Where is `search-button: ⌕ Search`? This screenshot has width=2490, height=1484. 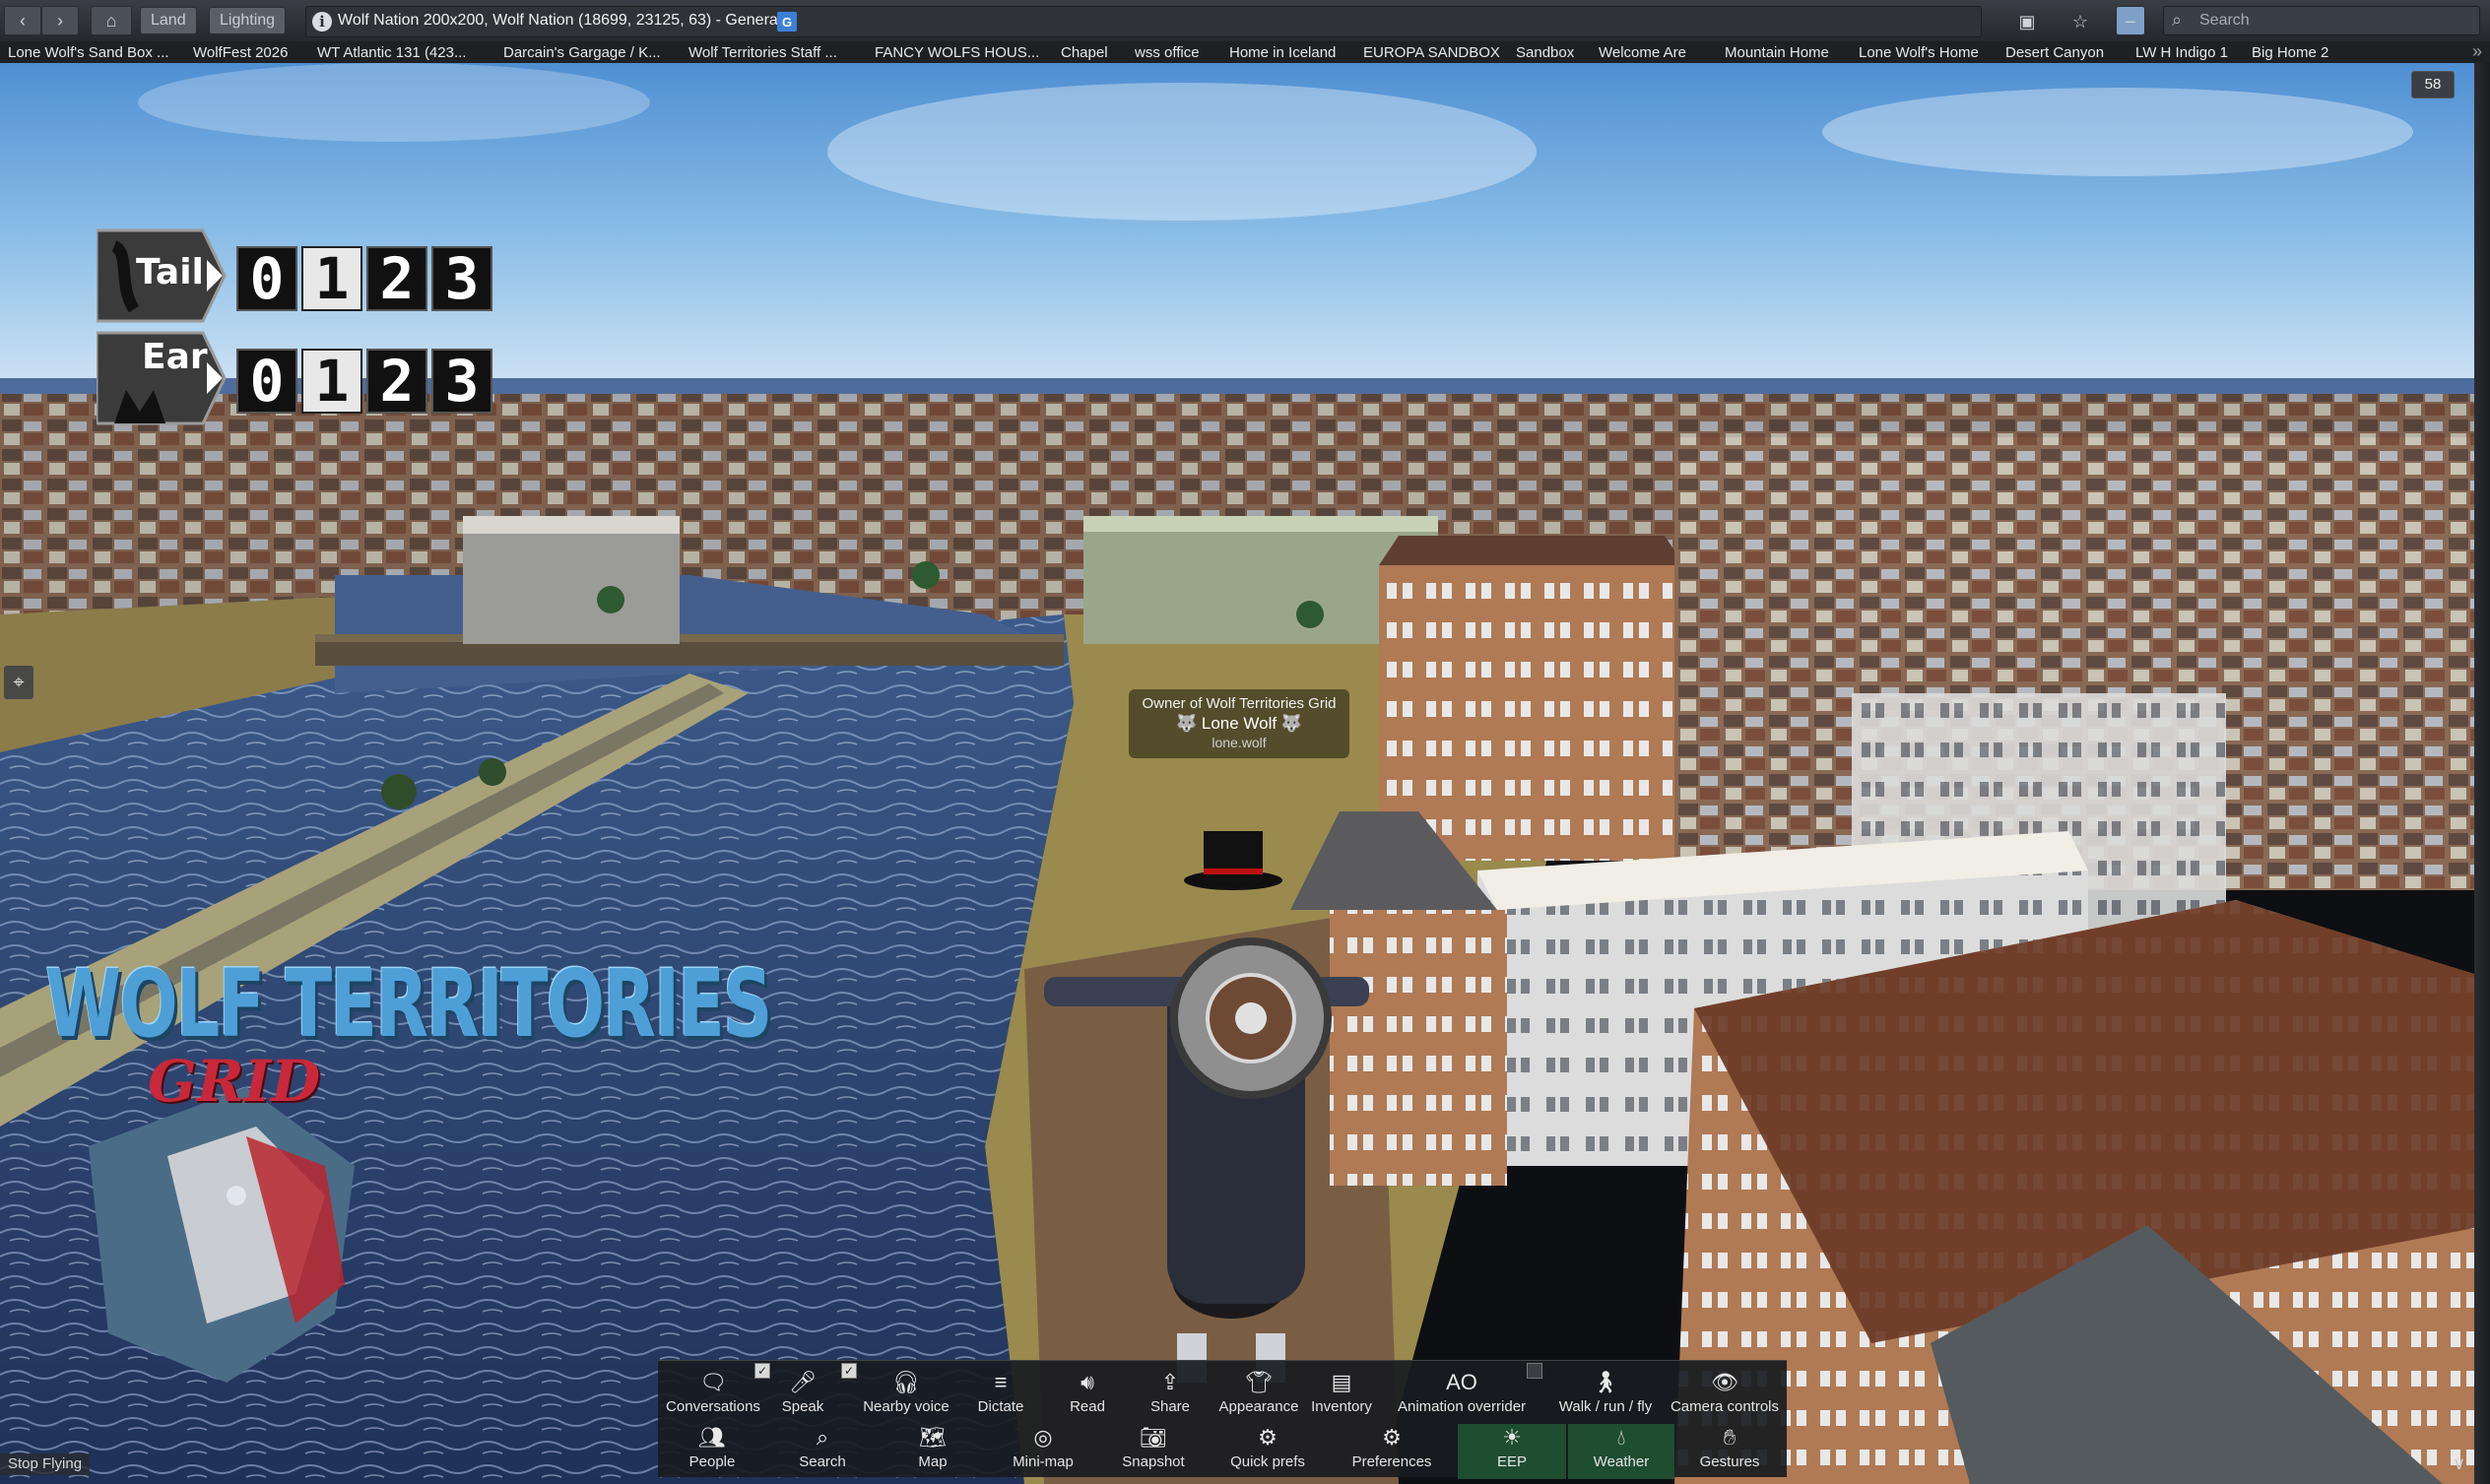 search-button: ⌕ Search is located at coordinates (823, 1451).